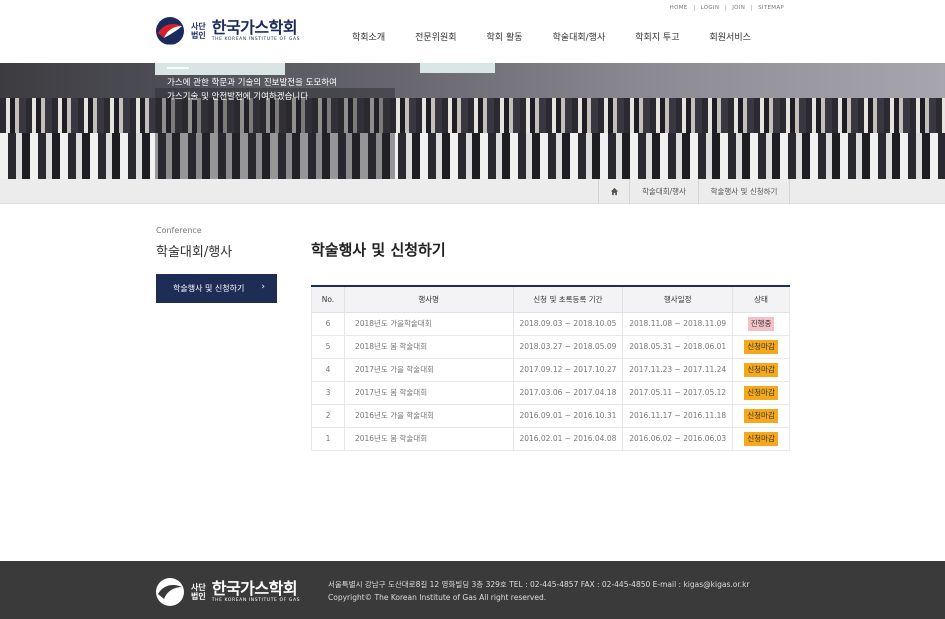 This screenshot has width=945, height=619. I want to click on row-event-name: 2018년도 가을학술대회, so click(429, 324).